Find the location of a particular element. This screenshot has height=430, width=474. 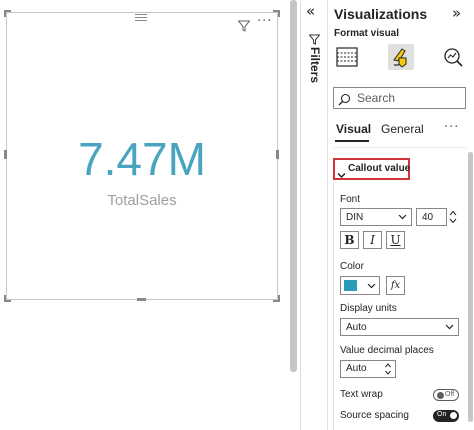

conditional-formatting-button: fx is located at coordinates (395, 285).